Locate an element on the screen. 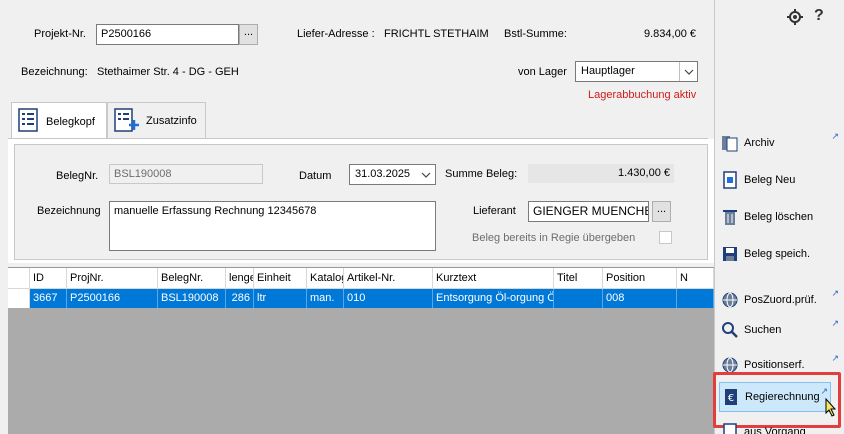 The image size is (844, 434). document-list-icon is located at coordinates (28, 121).